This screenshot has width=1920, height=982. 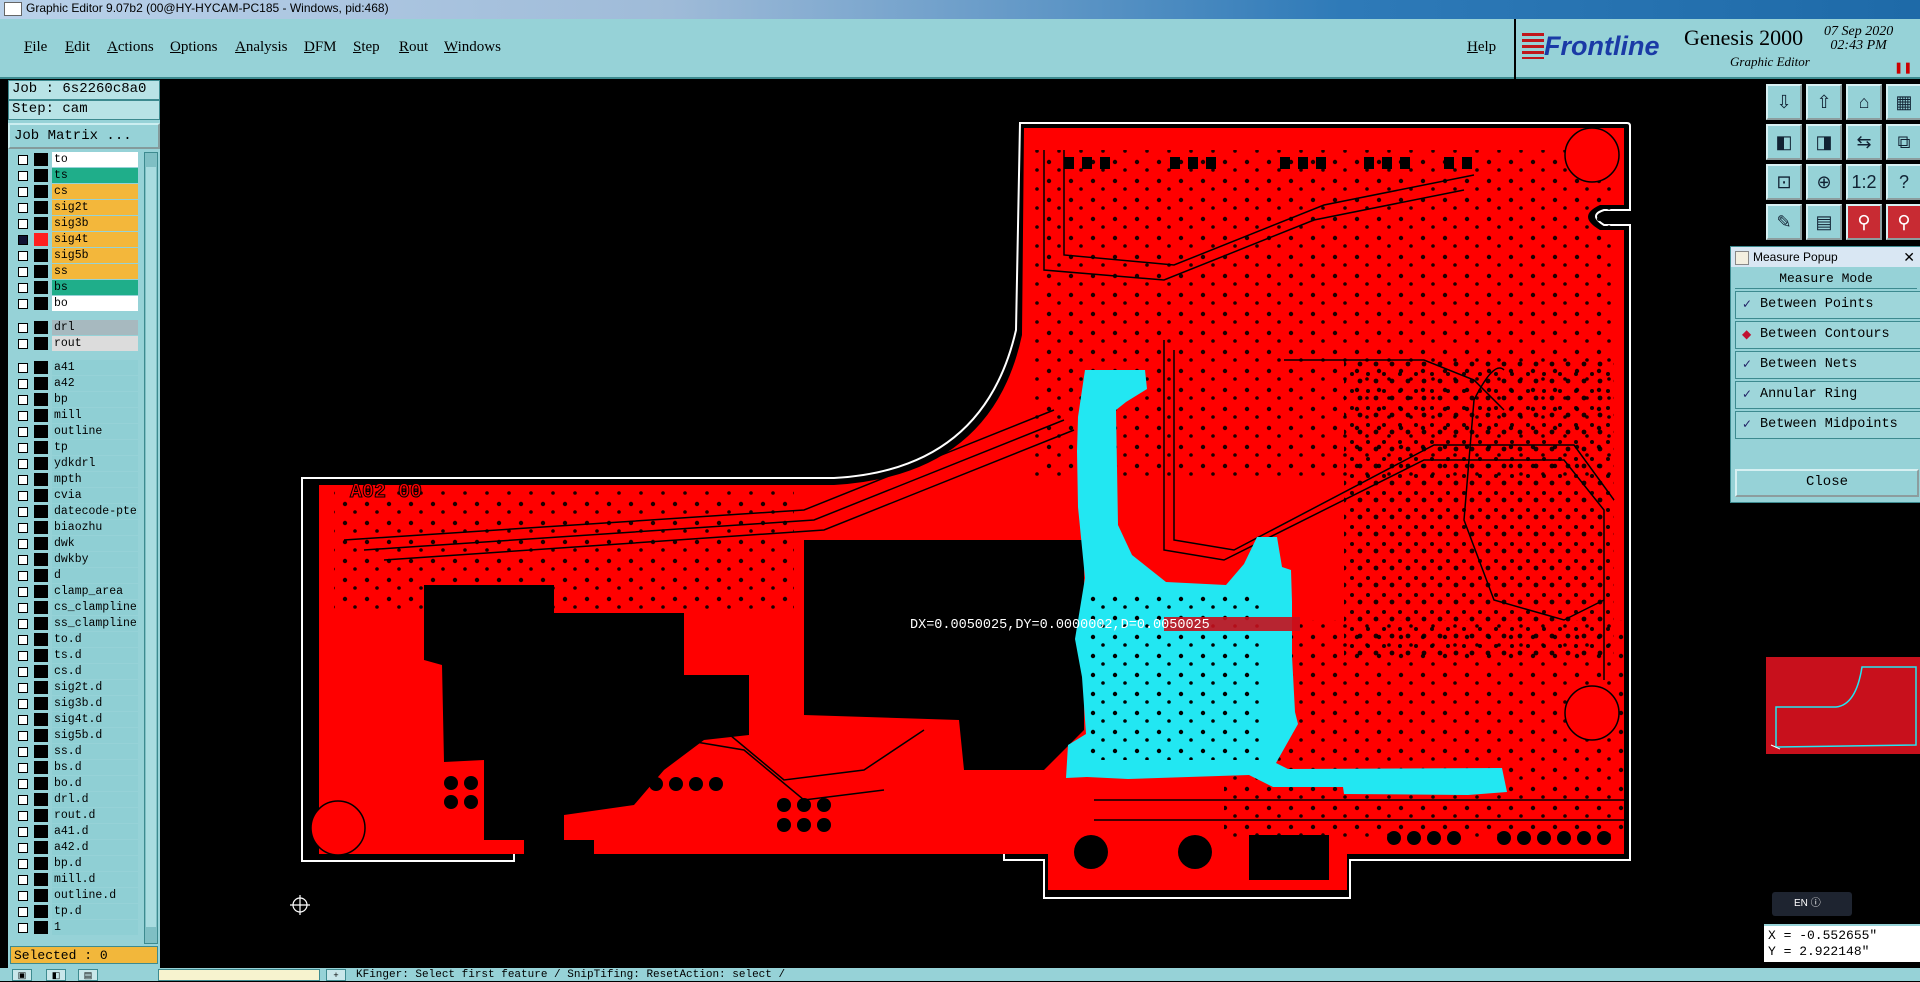 I want to click on layer-row-drl: drl, so click(x=76, y=328).